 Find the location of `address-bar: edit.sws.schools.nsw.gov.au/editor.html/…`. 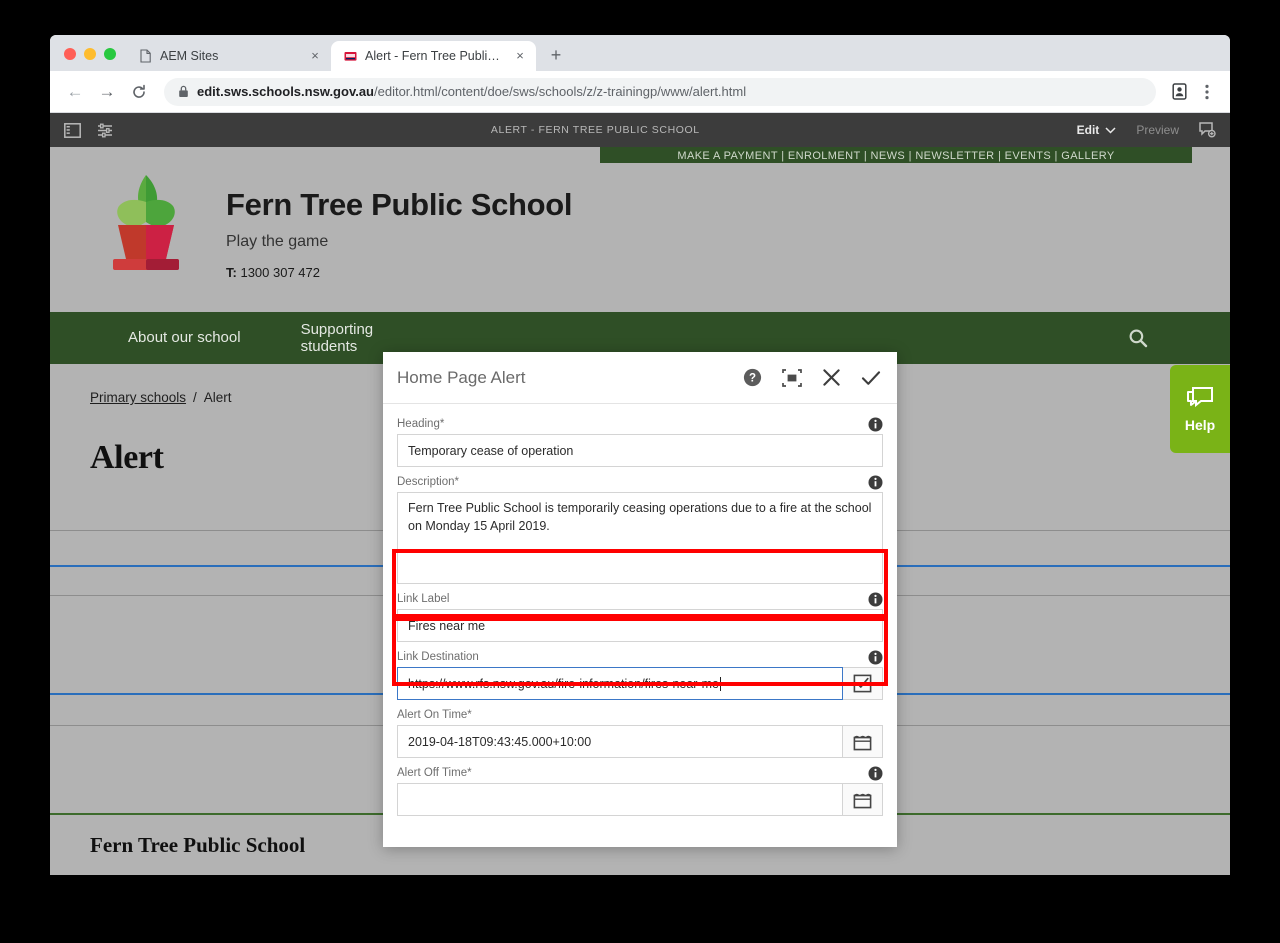

address-bar: edit.sws.schools.nsw.gov.au/editor.html/… is located at coordinates (660, 91).